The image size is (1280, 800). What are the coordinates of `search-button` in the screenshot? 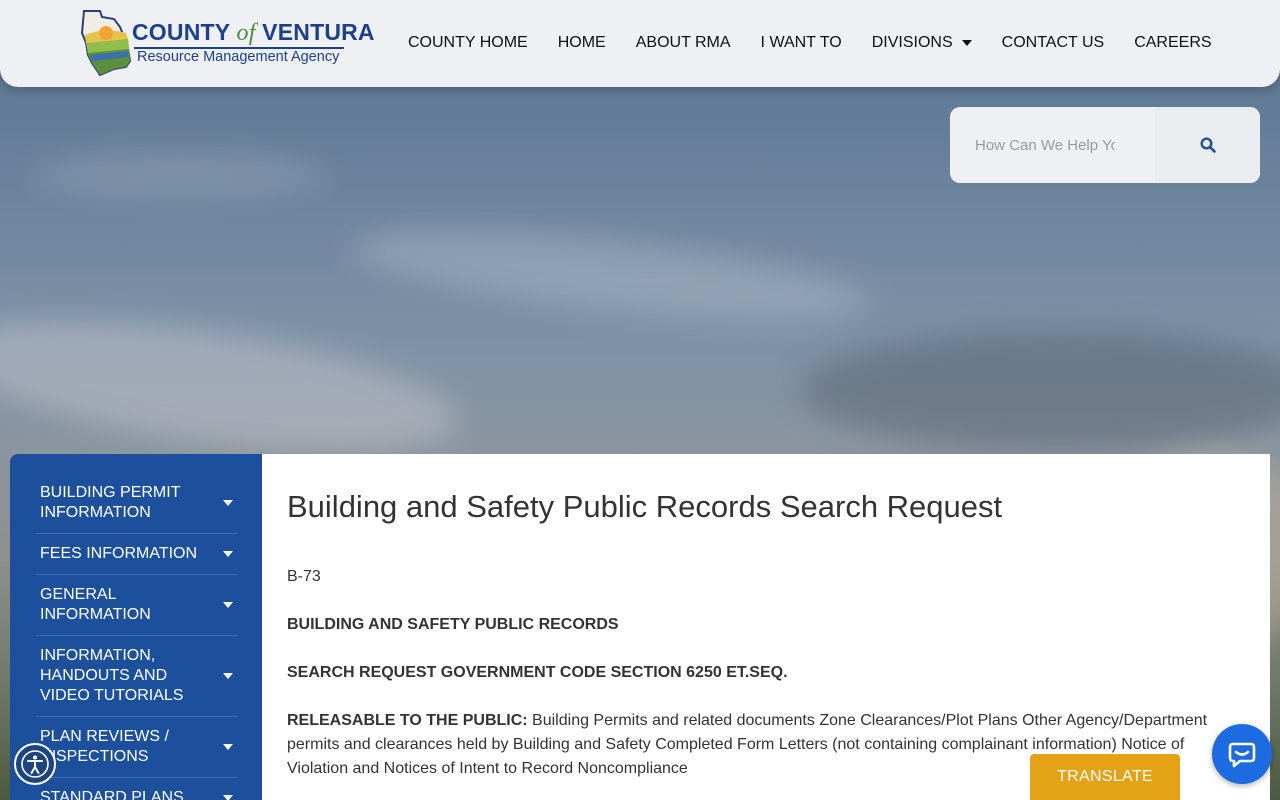 It's located at (1207, 145).